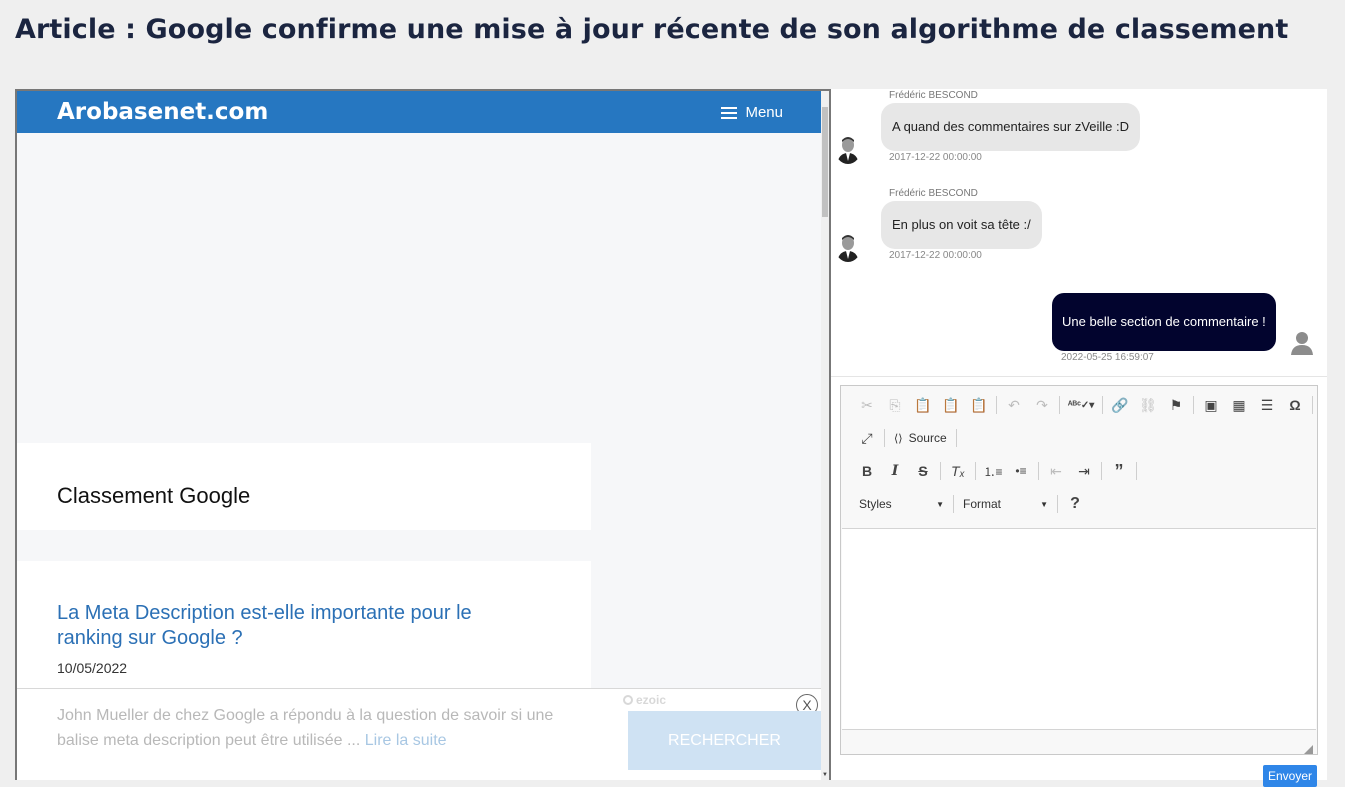 This screenshot has width=1345, height=787. What do you see at coordinates (1079, 376) in the screenshot?
I see `divider` at bounding box center [1079, 376].